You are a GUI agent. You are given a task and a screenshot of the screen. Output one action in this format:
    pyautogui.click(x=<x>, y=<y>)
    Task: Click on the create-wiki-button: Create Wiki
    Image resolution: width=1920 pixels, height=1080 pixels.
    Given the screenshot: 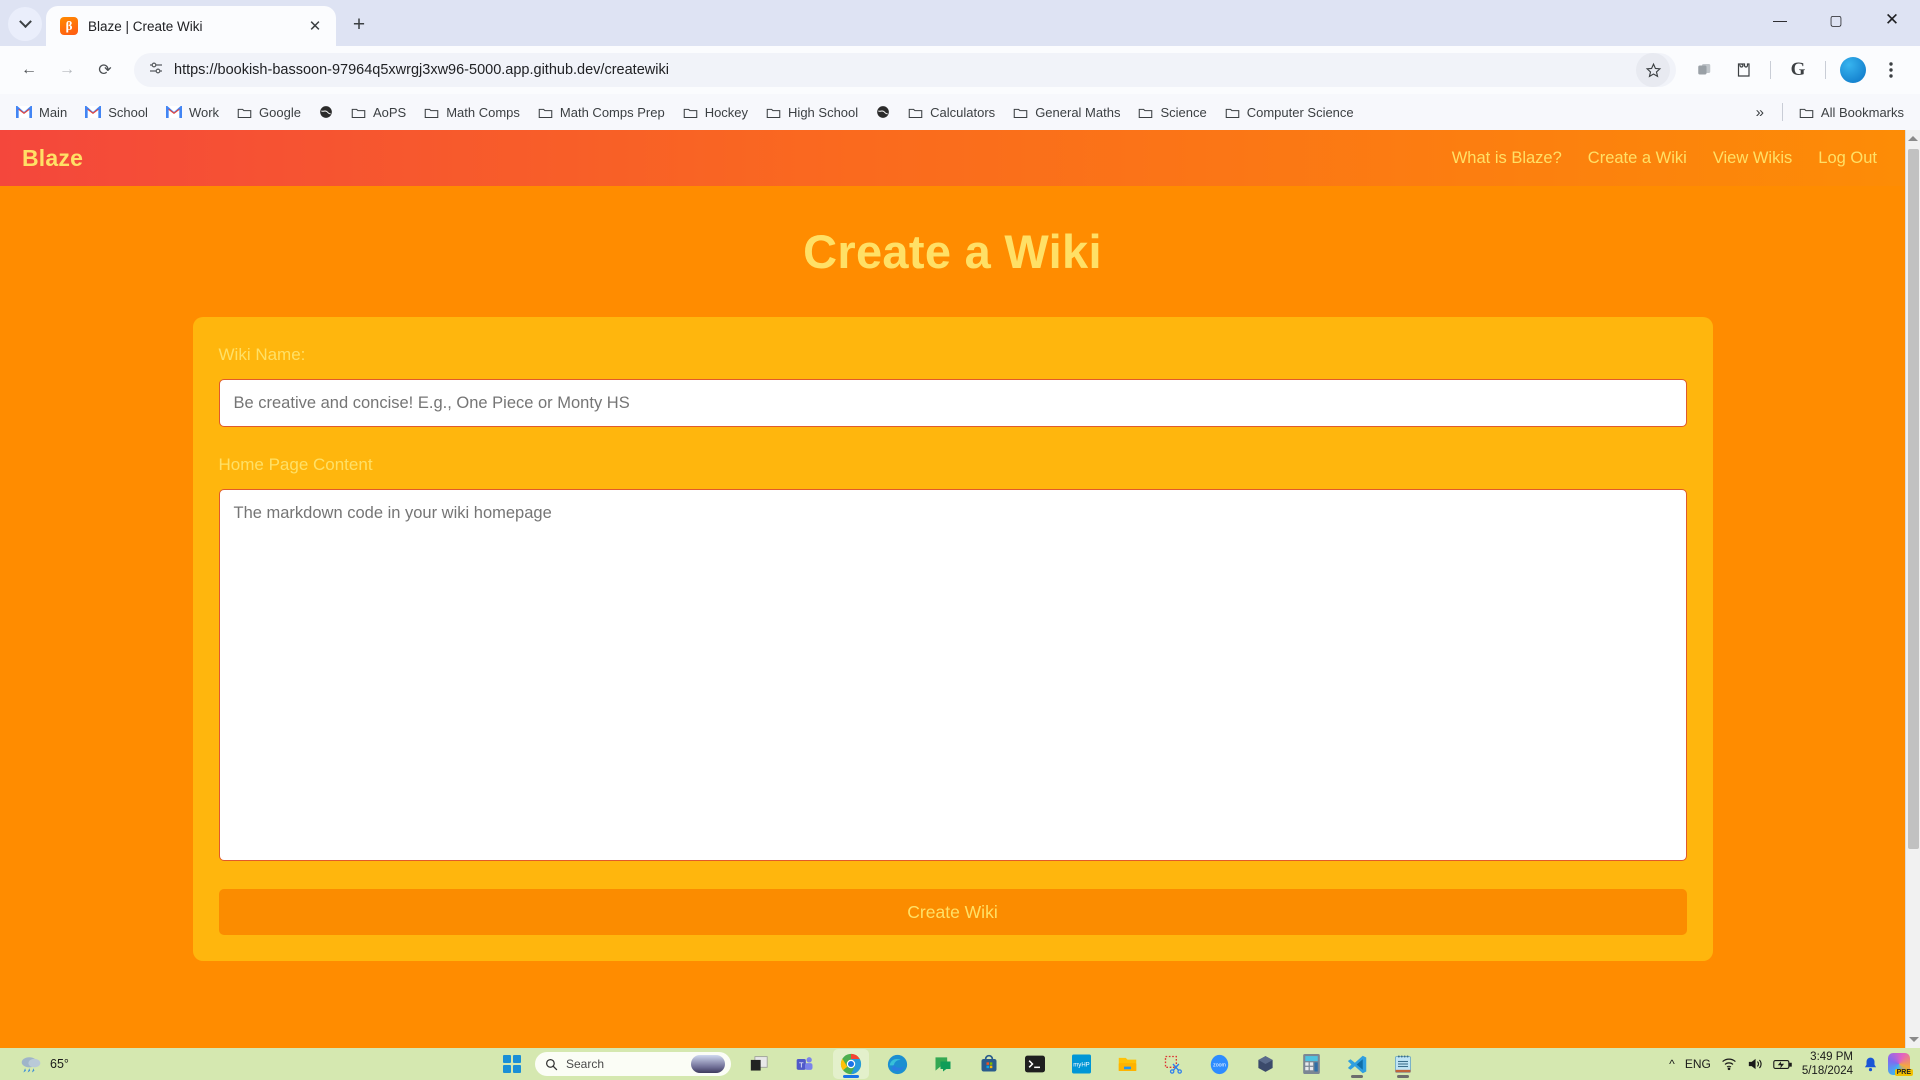 What is the action you would take?
    pyautogui.click(x=952, y=912)
    